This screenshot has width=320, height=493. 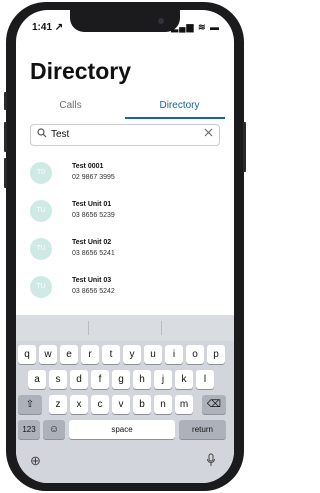 What do you see at coordinates (153, 354) in the screenshot?
I see `key-u: u` at bounding box center [153, 354].